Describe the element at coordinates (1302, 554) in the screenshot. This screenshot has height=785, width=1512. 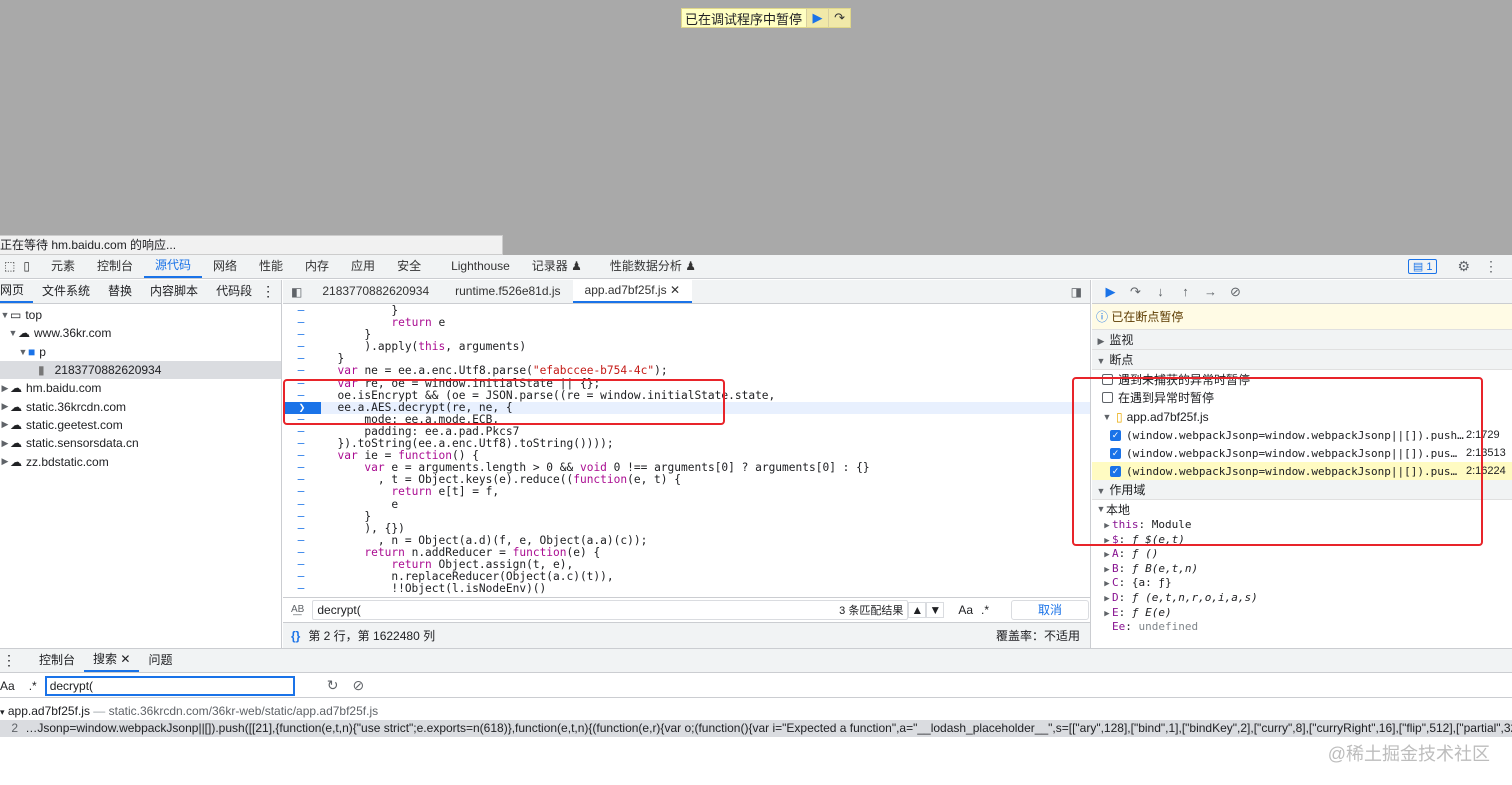
I see `scope-var: ▶ A: ƒ ()` at that location.